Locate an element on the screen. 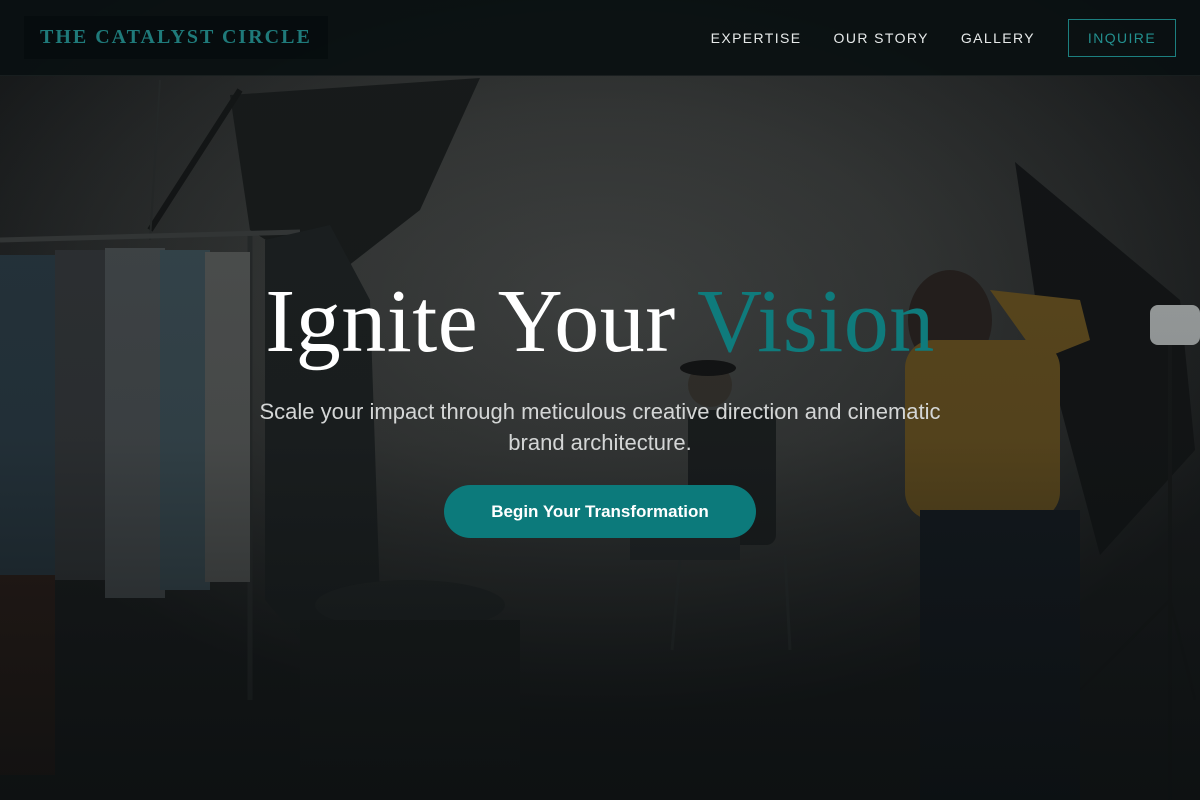  nav-link-gallery: GALLERY is located at coordinates (998, 38).